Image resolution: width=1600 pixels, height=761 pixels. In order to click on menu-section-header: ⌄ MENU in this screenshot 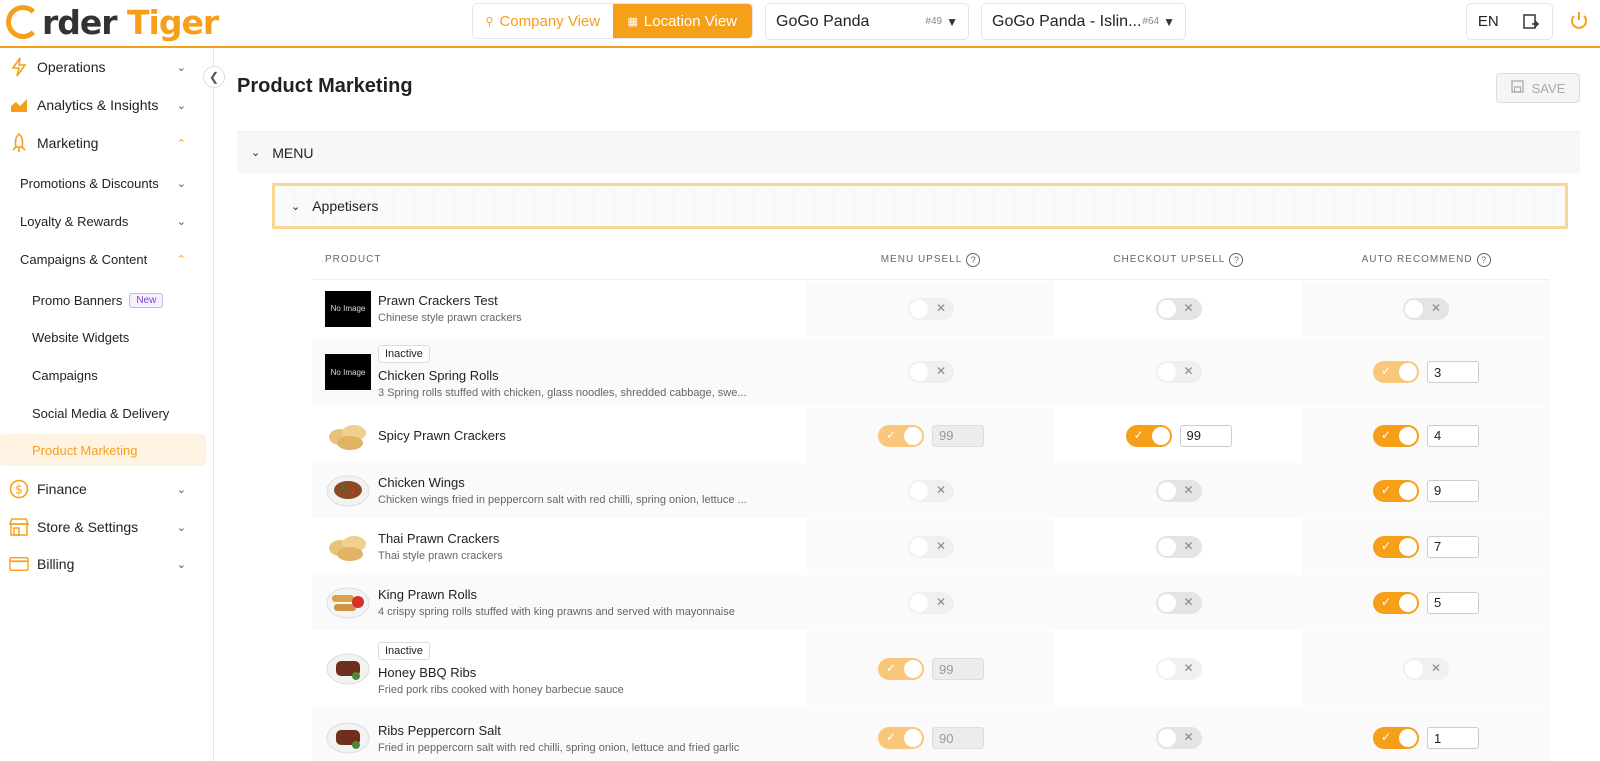, I will do `click(908, 152)`.